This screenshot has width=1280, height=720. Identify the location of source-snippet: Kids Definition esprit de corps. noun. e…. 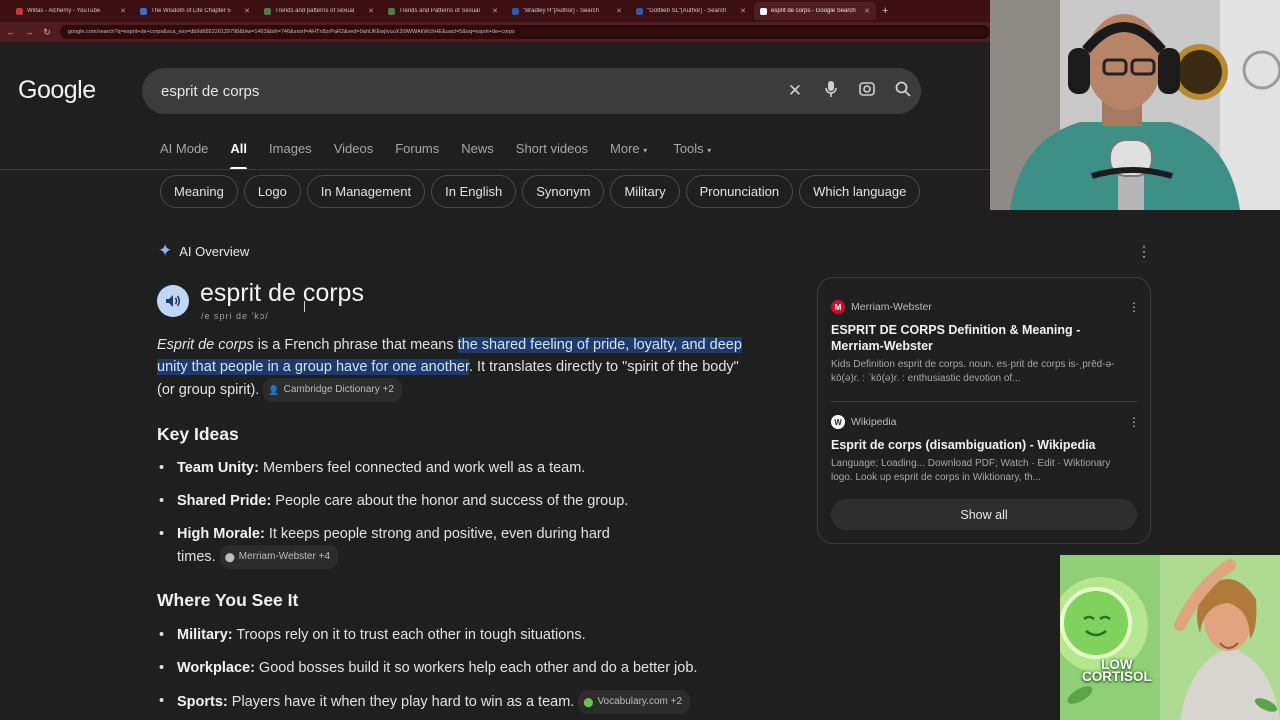
(973, 371).